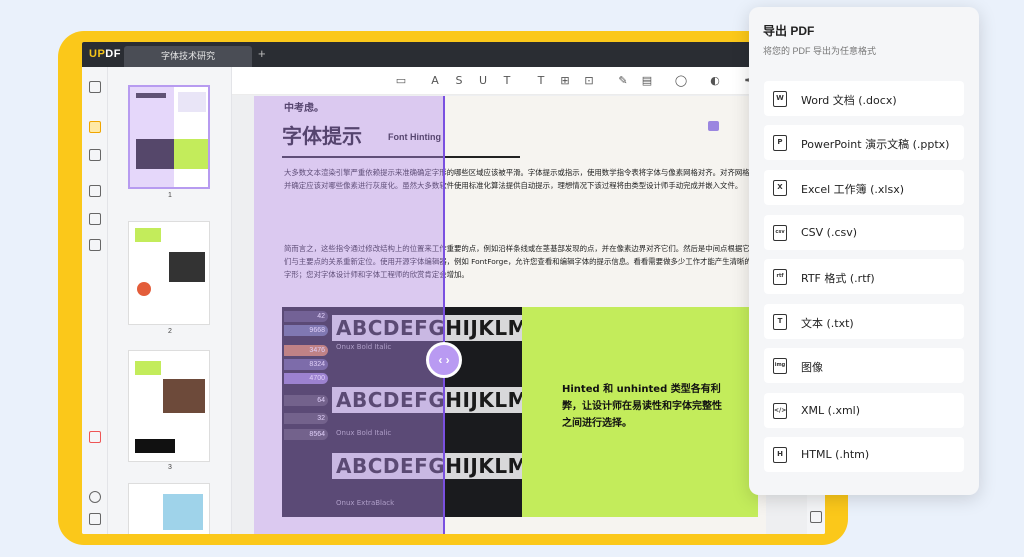 The height and width of the screenshot is (557, 1024). What do you see at coordinates (780, 99) in the screenshot?
I see `word-icon: W` at bounding box center [780, 99].